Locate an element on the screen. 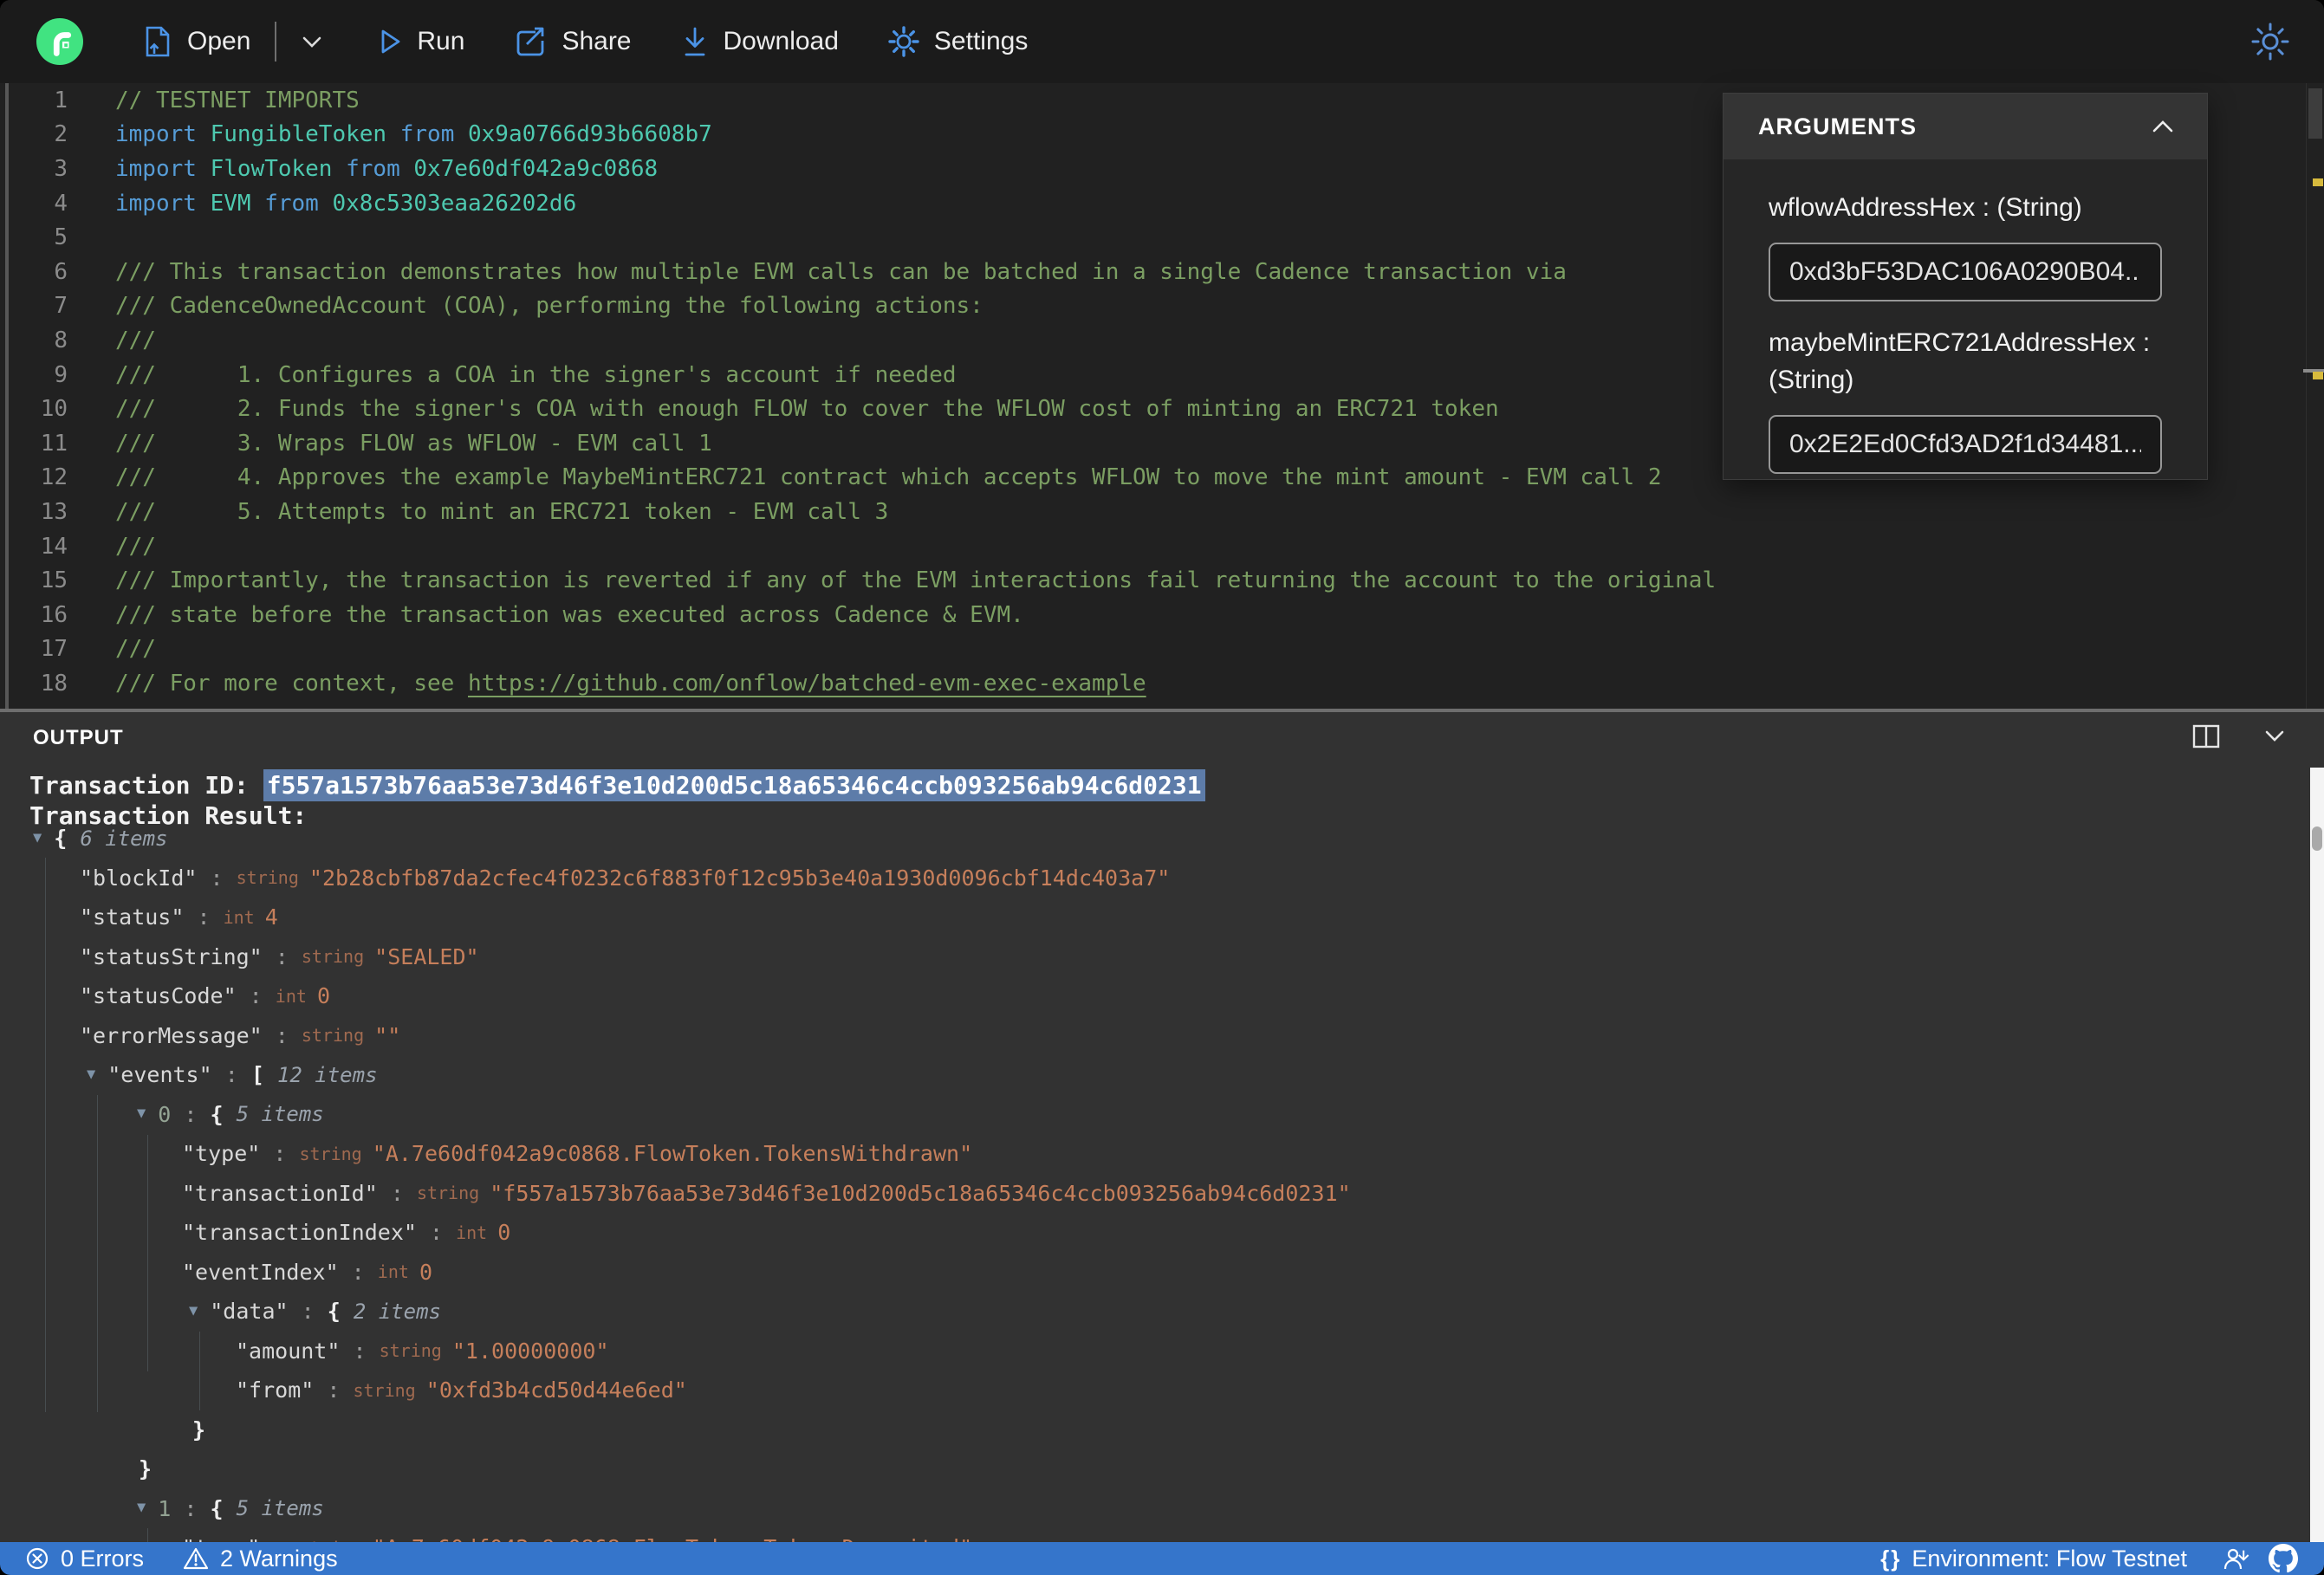  code-line: 14 /// is located at coordinates (1152, 546).